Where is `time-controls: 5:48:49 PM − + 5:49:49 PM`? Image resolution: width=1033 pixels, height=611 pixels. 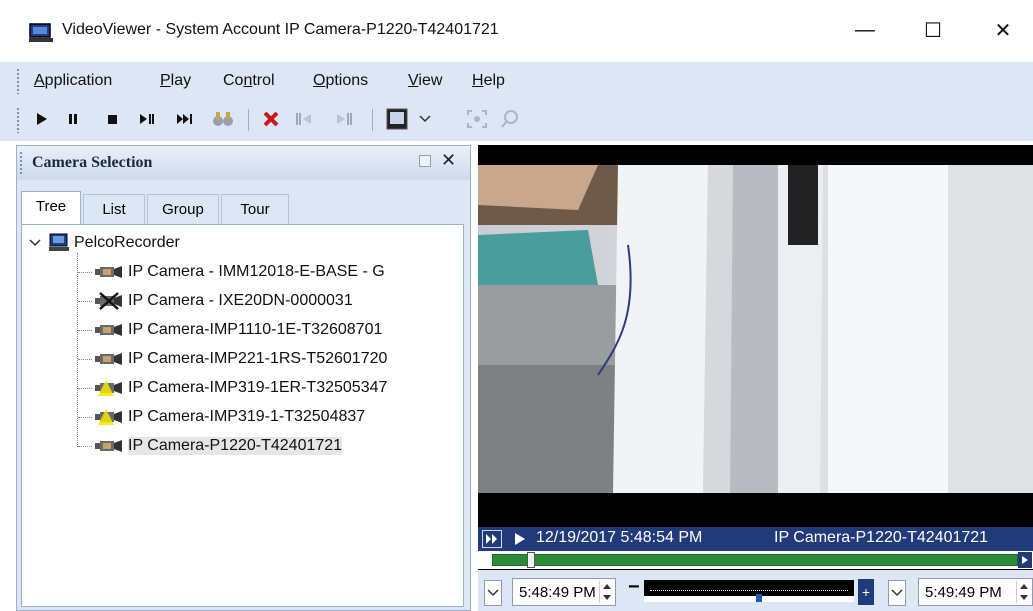 time-controls: 5:48:49 PM − + 5:49:49 PM is located at coordinates (755, 590).